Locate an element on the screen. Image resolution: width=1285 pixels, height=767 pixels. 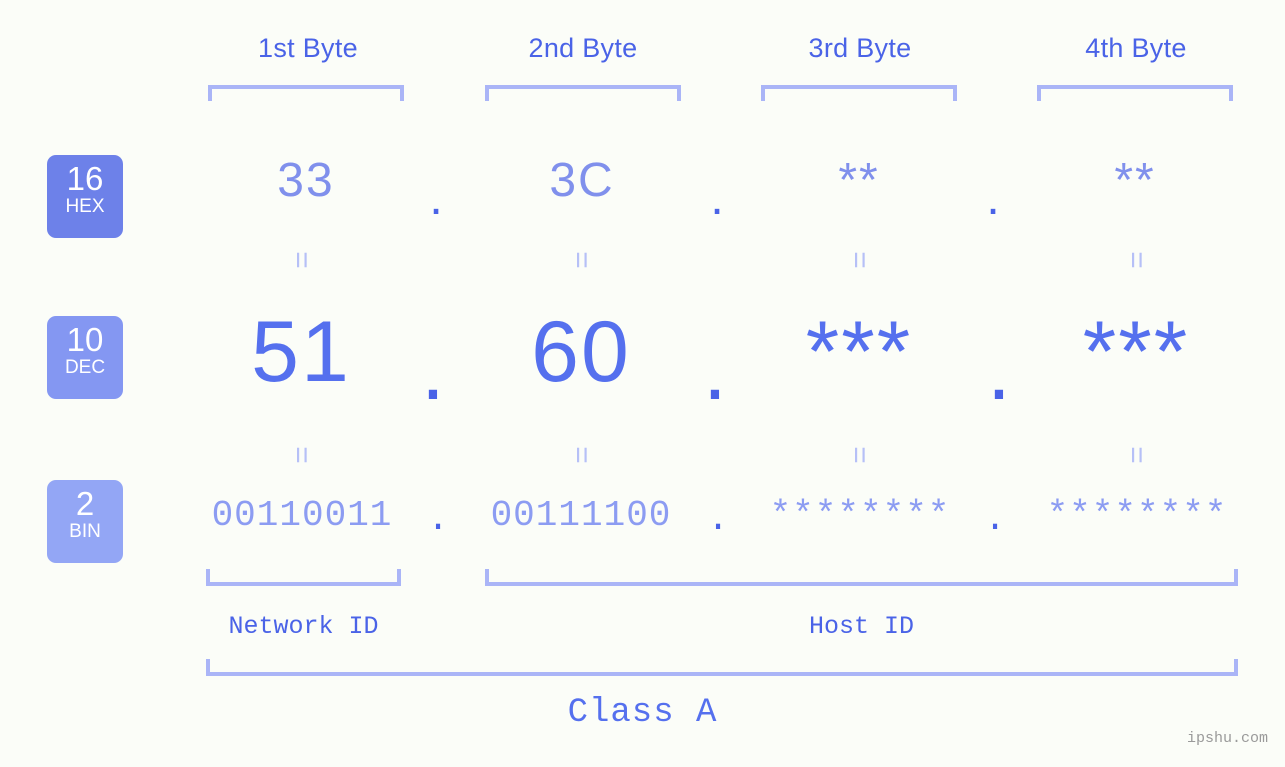
bin-value-4: ******** is located at coordinates (1137, 515).